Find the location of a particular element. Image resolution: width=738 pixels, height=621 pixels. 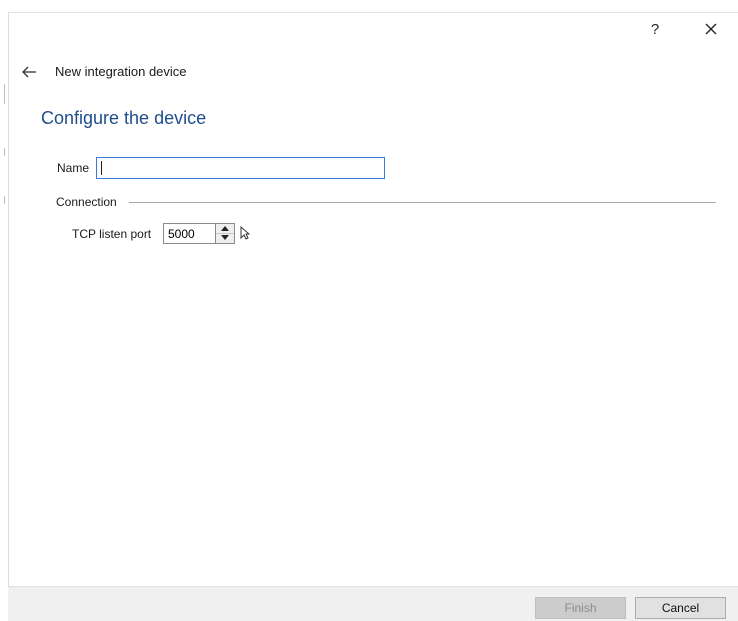

spin-buttons is located at coordinates (224, 233).